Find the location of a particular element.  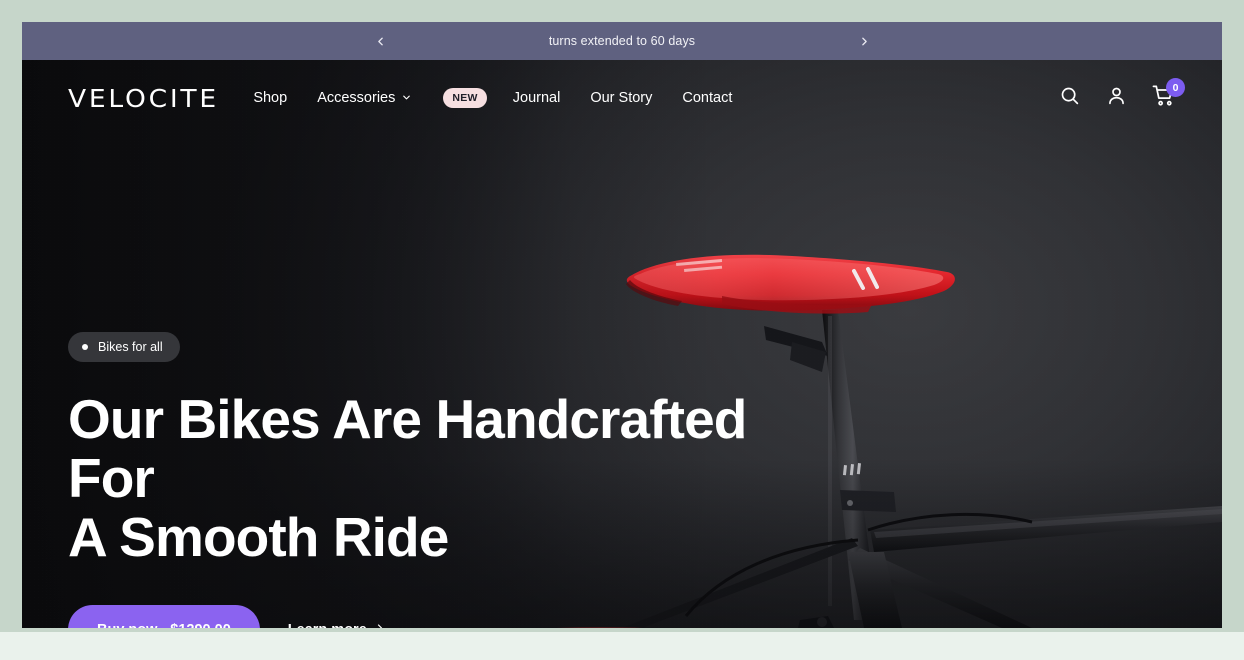

search-icon is located at coordinates (1069, 98).